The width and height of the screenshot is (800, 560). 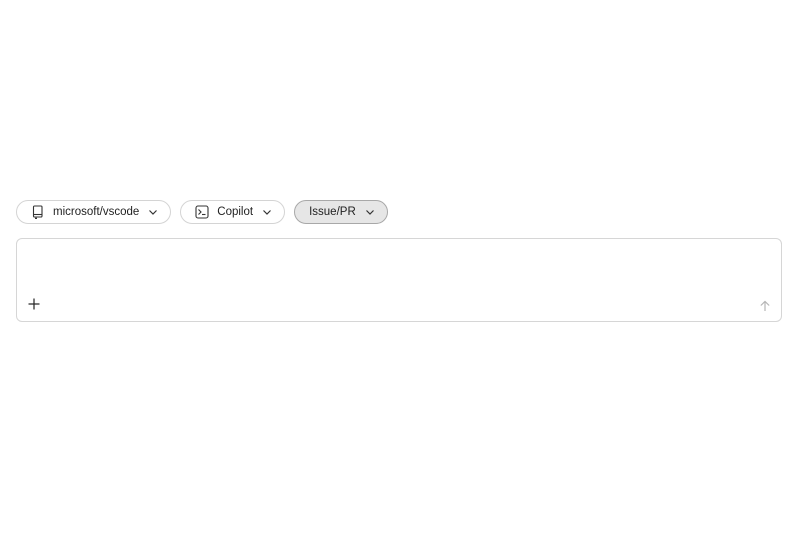 What do you see at coordinates (401, 271) in the screenshot?
I see `prompt-input` at bounding box center [401, 271].